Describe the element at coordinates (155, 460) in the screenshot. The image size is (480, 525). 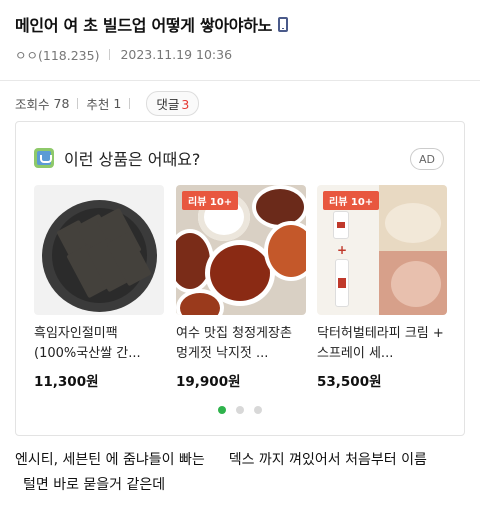
I see `body-text: 에 줌냐들이 빠는` at that location.